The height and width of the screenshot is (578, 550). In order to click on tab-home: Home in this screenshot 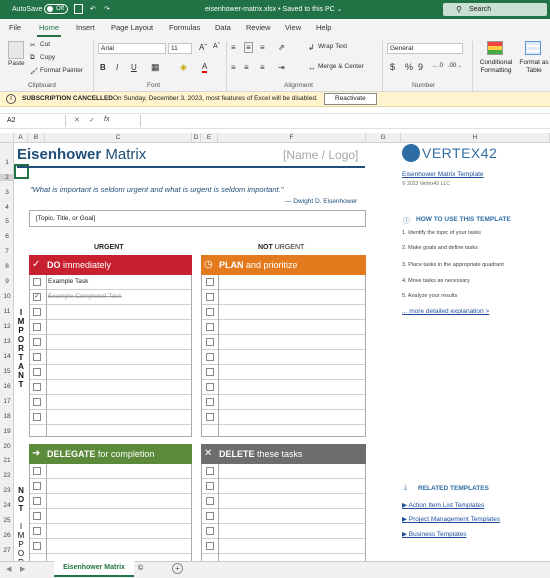, I will do `click(49, 27)`.